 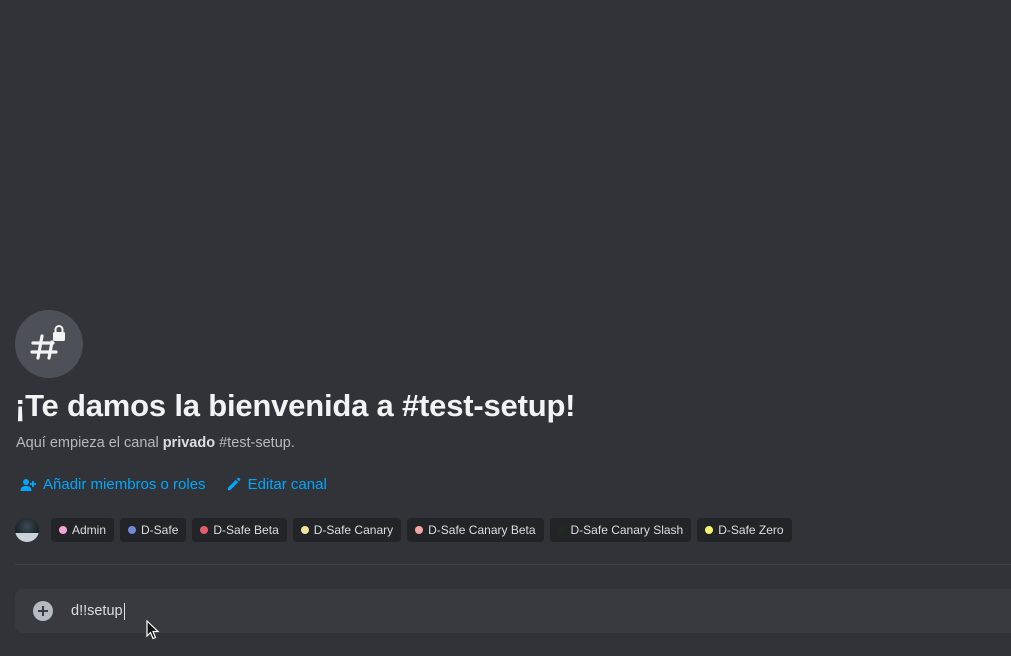 I want to click on role-label: D-Safe Canary, so click(x=353, y=530).